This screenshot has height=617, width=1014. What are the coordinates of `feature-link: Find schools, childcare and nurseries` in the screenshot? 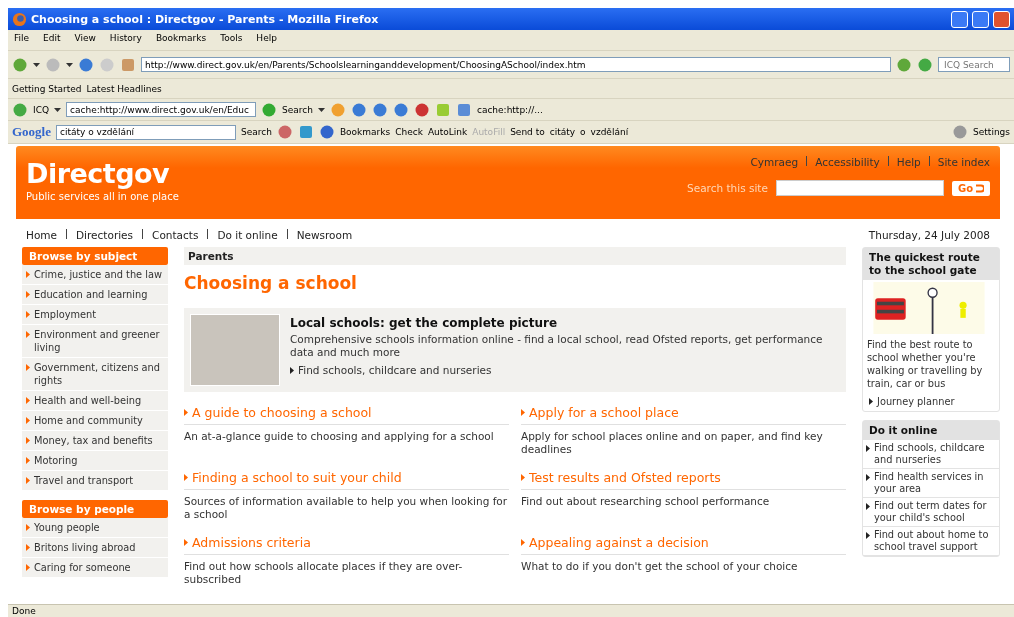 It's located at (565, 370).